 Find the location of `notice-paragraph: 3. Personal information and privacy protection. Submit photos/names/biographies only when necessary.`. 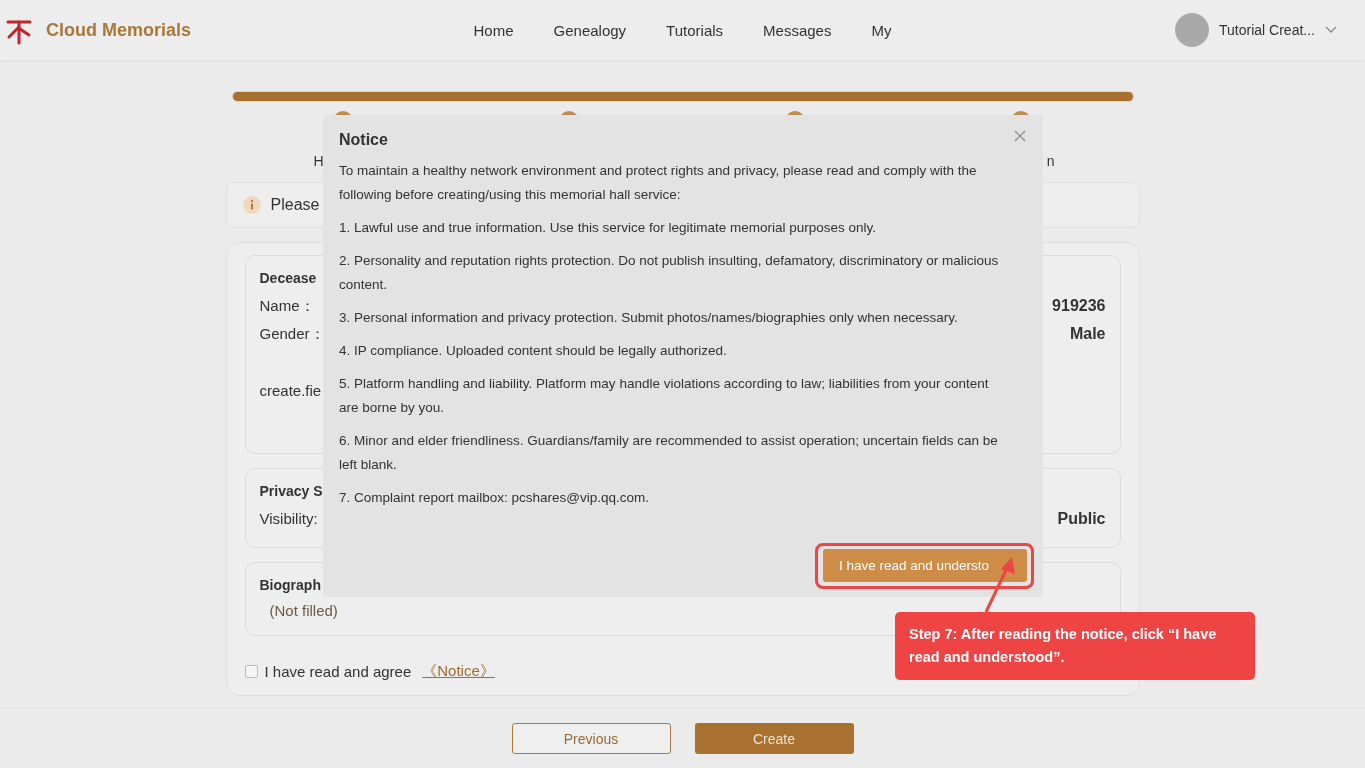

notice-paragraph: 3. Personal information and privacy protection. Submit photos/names/biographies only when necessary. is located at coordinates (649, 318).